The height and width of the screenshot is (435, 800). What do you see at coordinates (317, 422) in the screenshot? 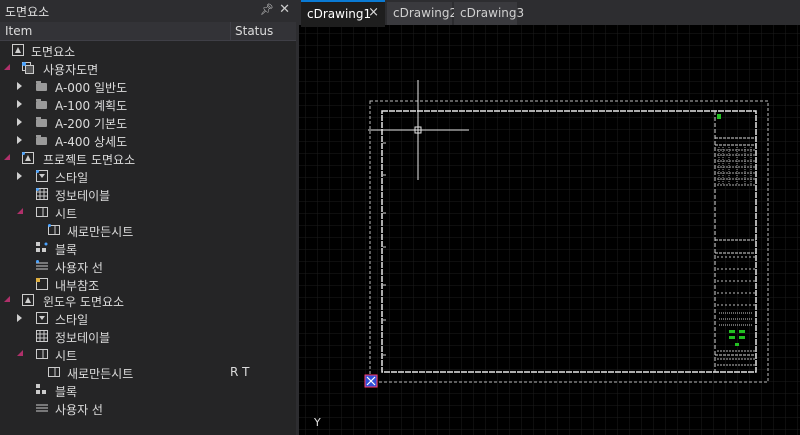
I see `ucs-axis-label: Y` at bounding box center [317, 422].